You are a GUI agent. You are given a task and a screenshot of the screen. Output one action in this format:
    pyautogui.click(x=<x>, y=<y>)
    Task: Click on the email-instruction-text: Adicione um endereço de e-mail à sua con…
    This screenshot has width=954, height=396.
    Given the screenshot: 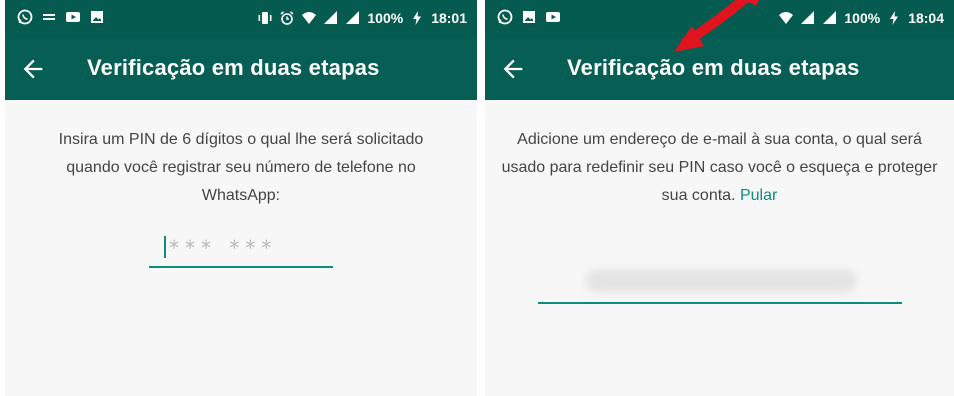 What is the action you would take?
    pyautogui.click(x=720, y=168)
    